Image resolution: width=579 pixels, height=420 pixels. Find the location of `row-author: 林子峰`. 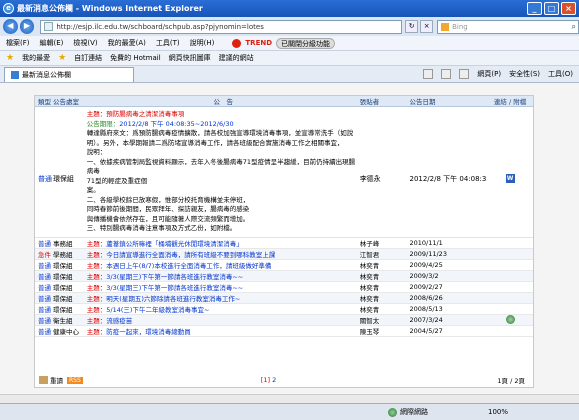

row-author: 林子峰 is located at coordinates (369, 243).